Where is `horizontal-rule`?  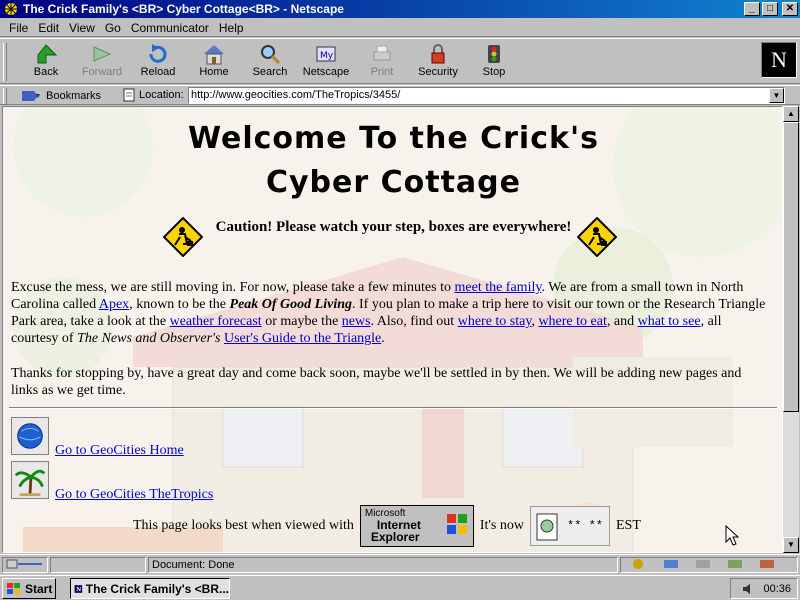
horizontal-rule is located at coordinates (393, 408).